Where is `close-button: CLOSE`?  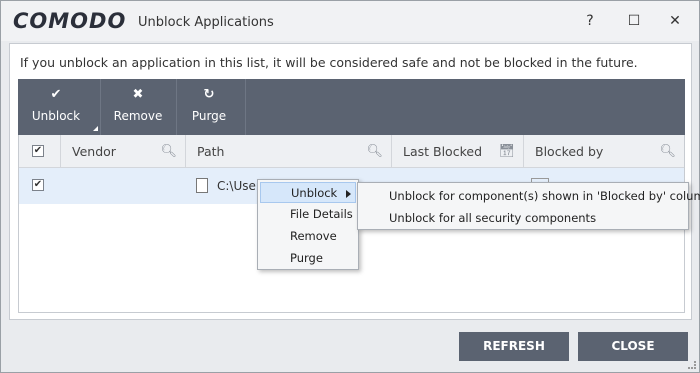
close-button: CLOSE is located at coordinates (633, 346).